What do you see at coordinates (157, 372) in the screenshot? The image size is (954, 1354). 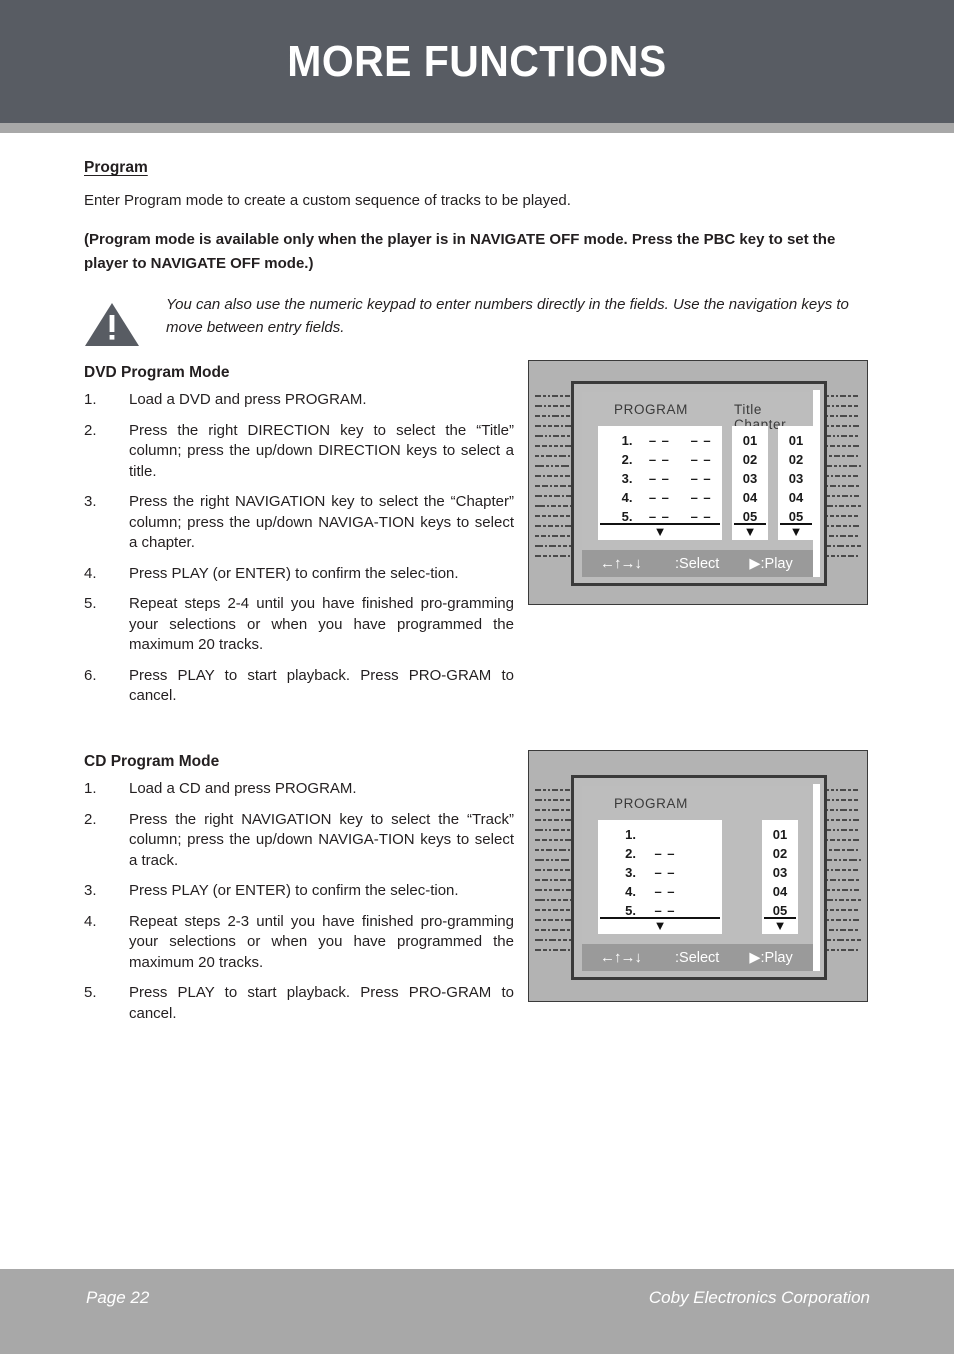 I see `dvd-program-mode-heading: DVD Program Mode` at bounding box center [157, 372].